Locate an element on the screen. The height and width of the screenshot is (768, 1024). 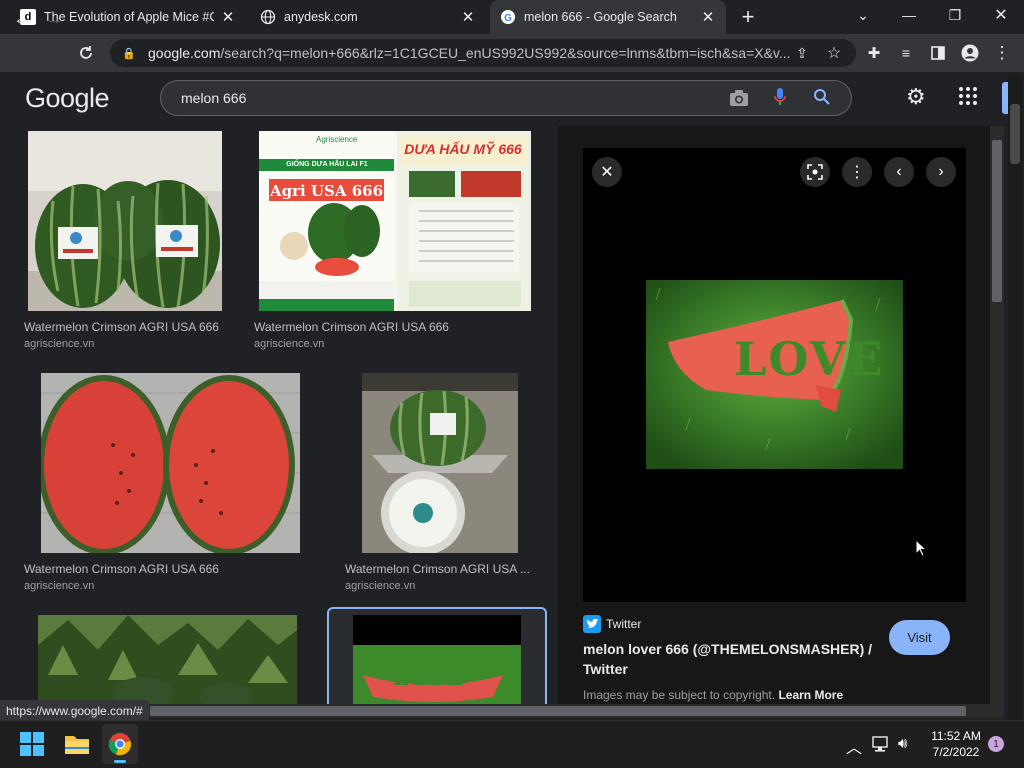
search-icon is located at coordinates (822, 99).